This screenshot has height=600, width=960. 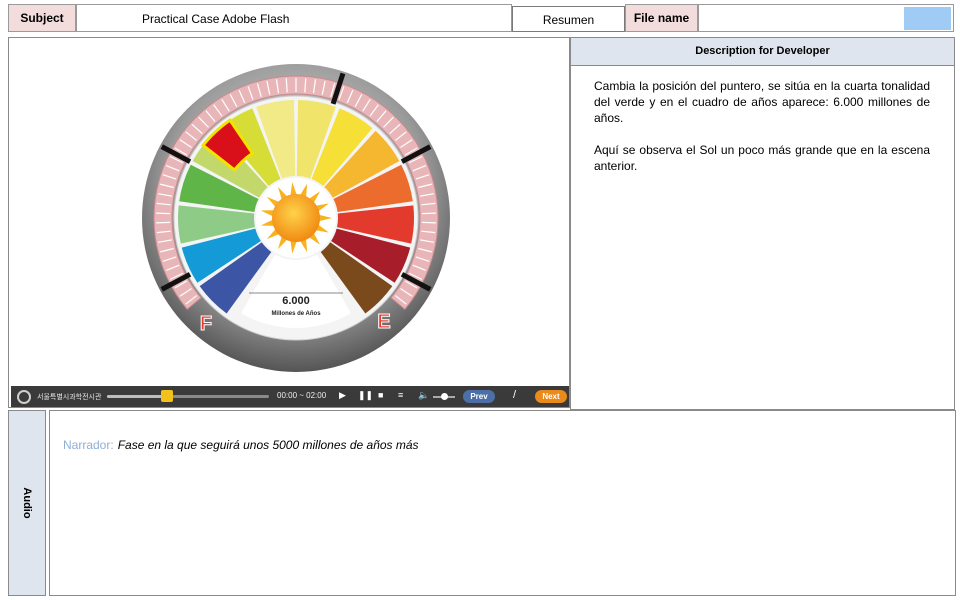 I want to click on dial-label-left: F, so click(x=206, y=324).